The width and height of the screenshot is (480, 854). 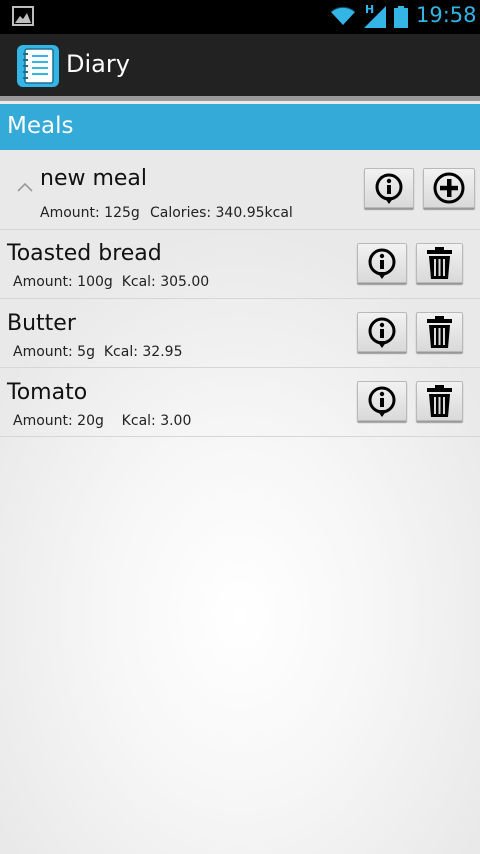 What do you see at coordinates (446, 15) in the screenshot?
I see `status-time: 19:58` at bounding box center [446, 15].